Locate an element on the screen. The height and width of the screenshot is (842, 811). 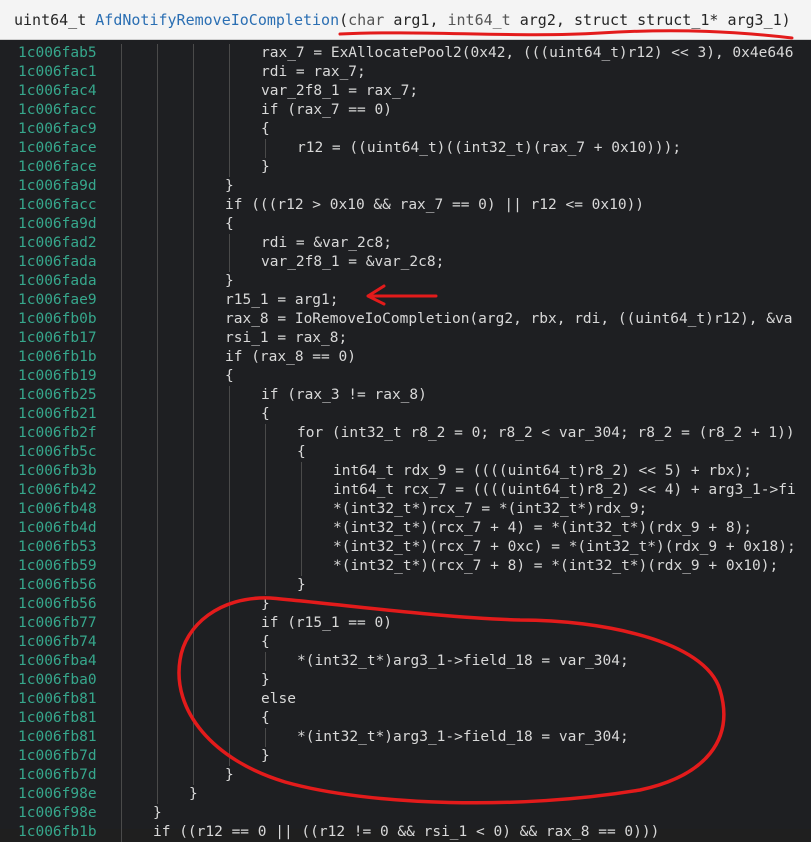
line-address: 1c006fac9 is located at coordinates (57, 129).